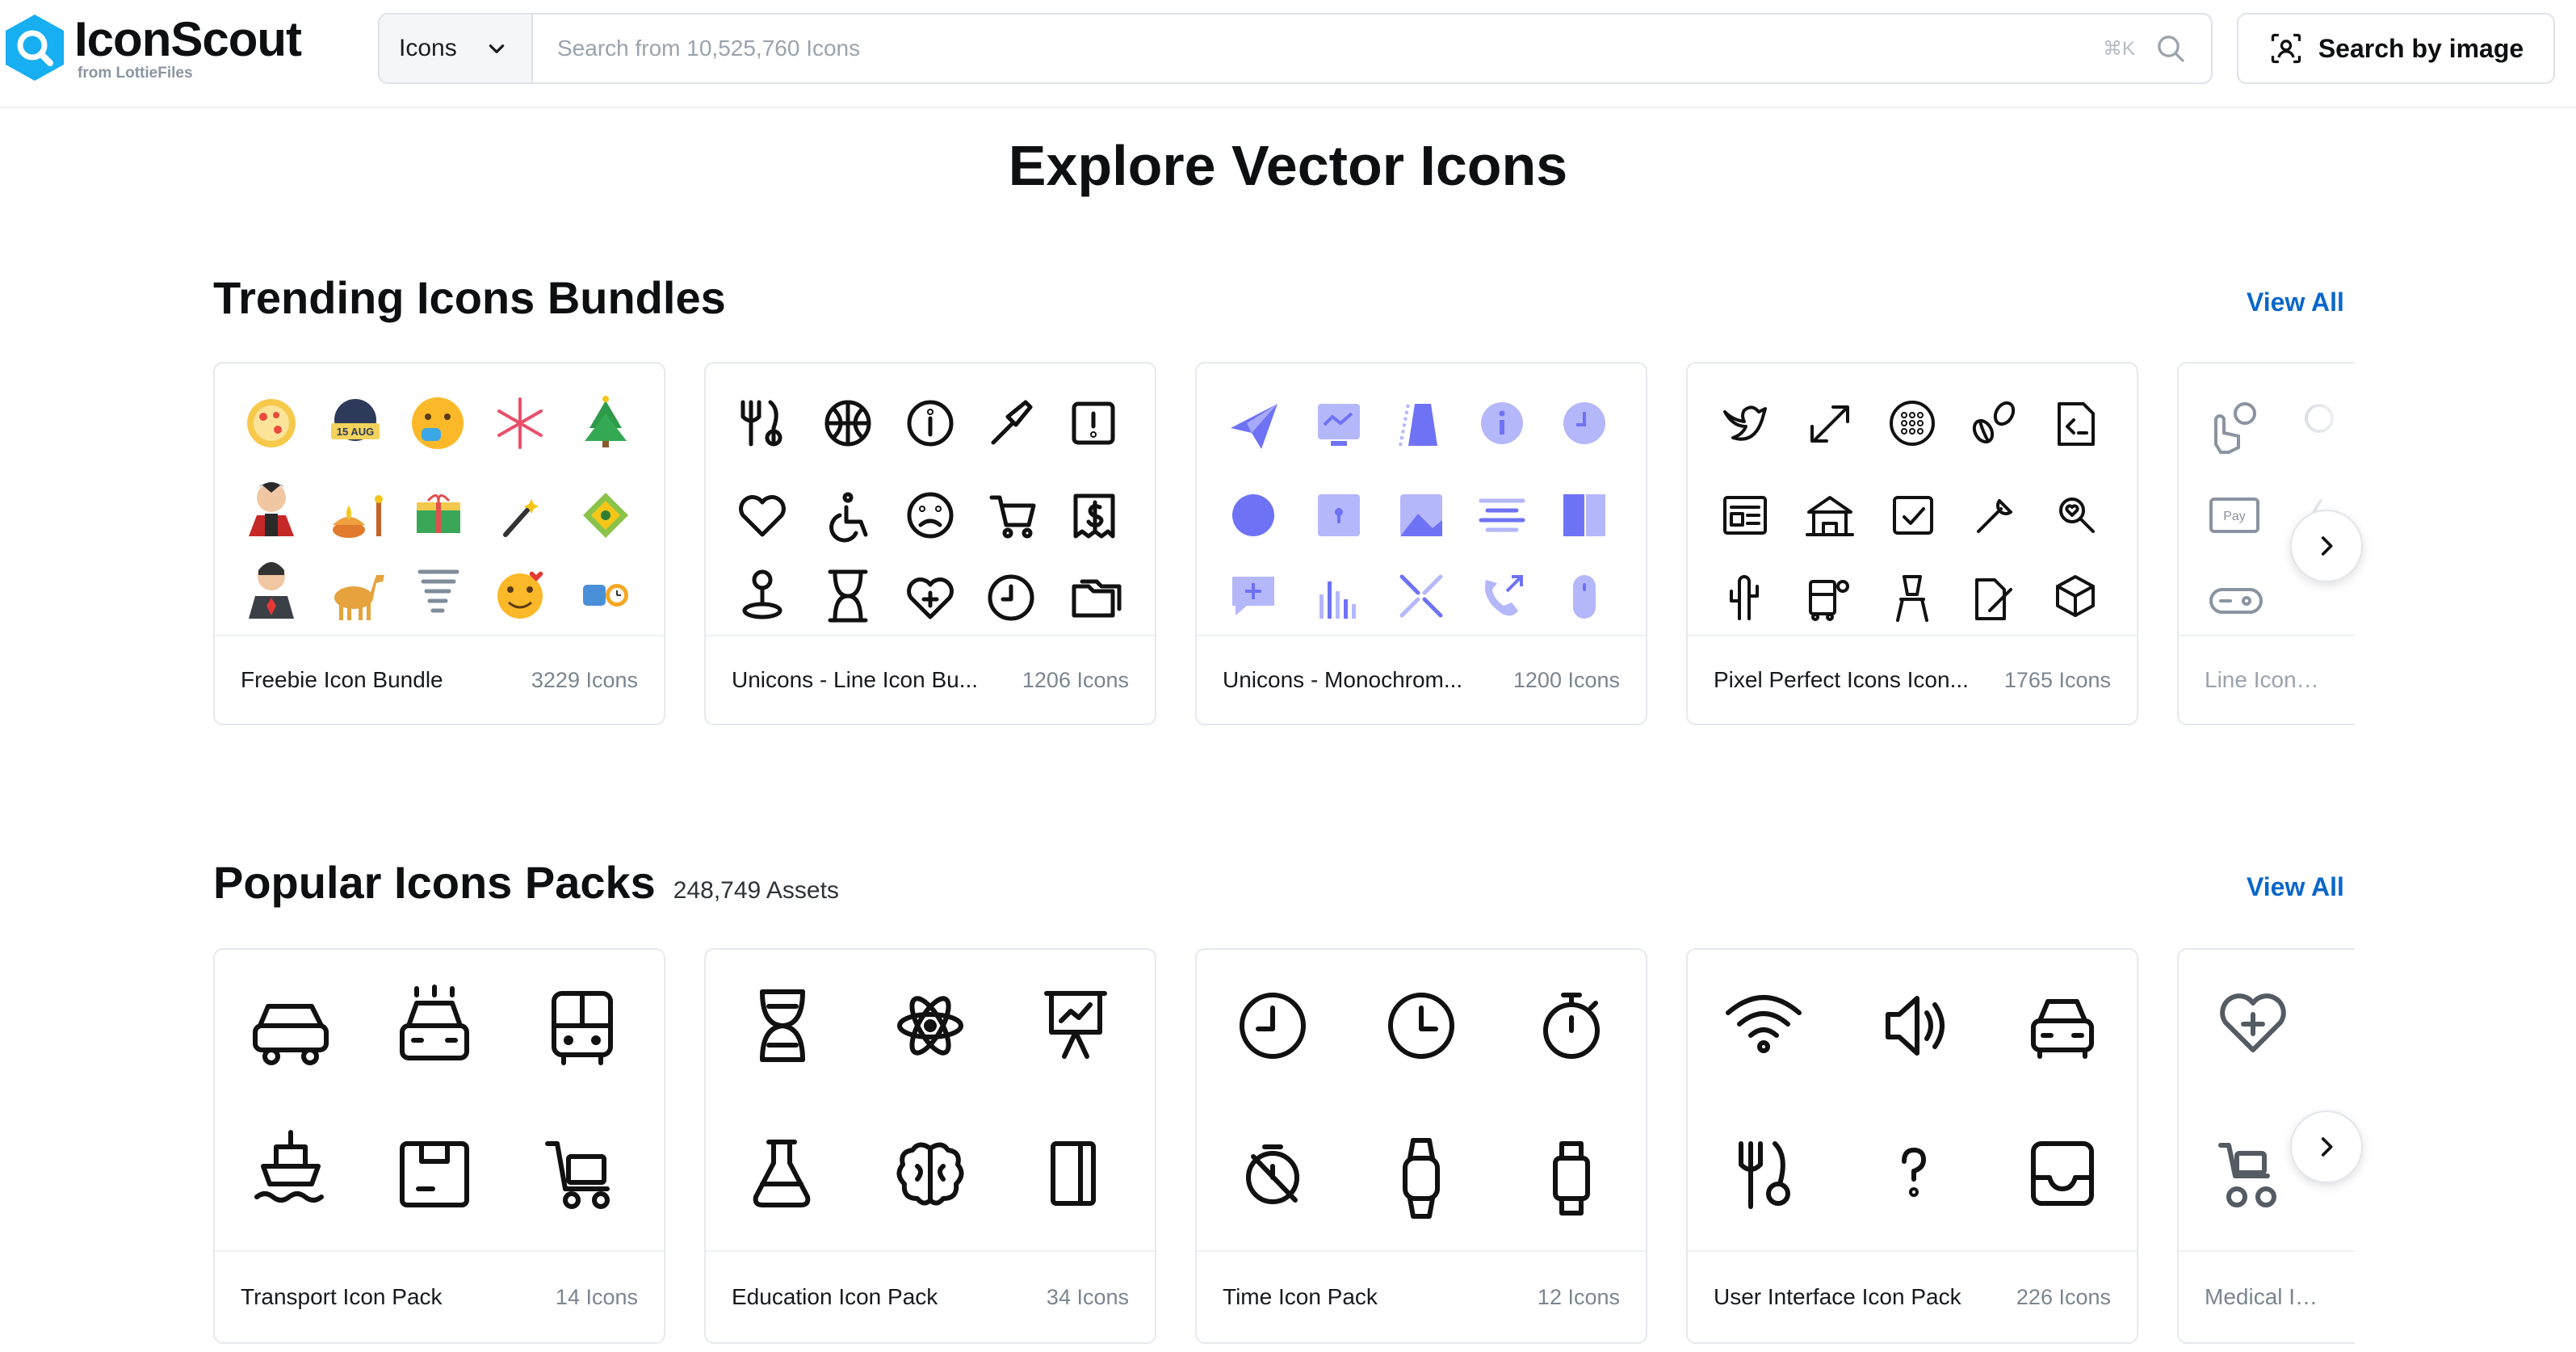  Describe the element at coordinates (1421, 596) in the screenshot. I see `compress-arrows-icon` at that location.